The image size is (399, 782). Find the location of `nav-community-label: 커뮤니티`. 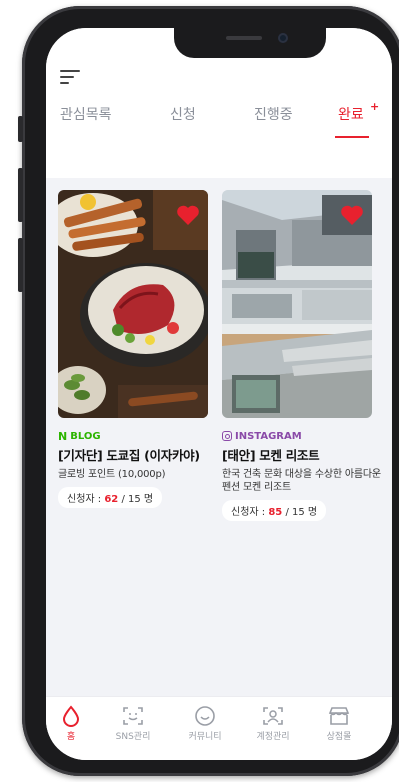

nav-community-label: 커뮤니티 is located at coordinates (205, 737).